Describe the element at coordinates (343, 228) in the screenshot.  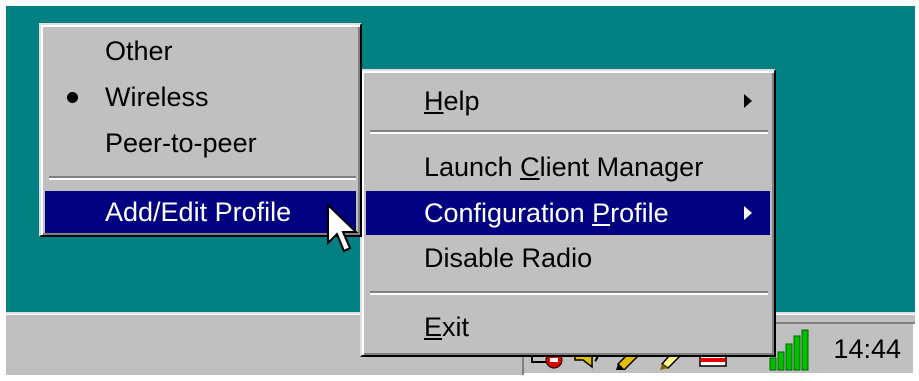
I see `mouse-pointer-icon` at that location.